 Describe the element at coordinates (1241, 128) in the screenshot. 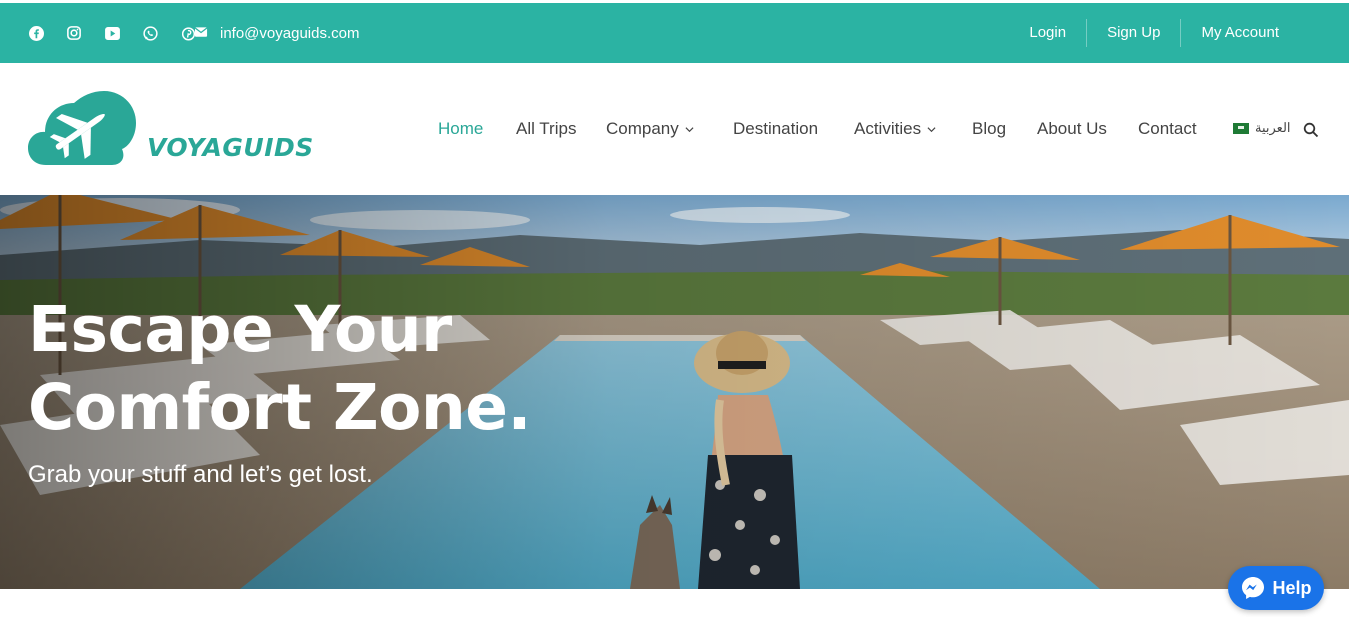

I see `saudi-flag-icon` at that location.